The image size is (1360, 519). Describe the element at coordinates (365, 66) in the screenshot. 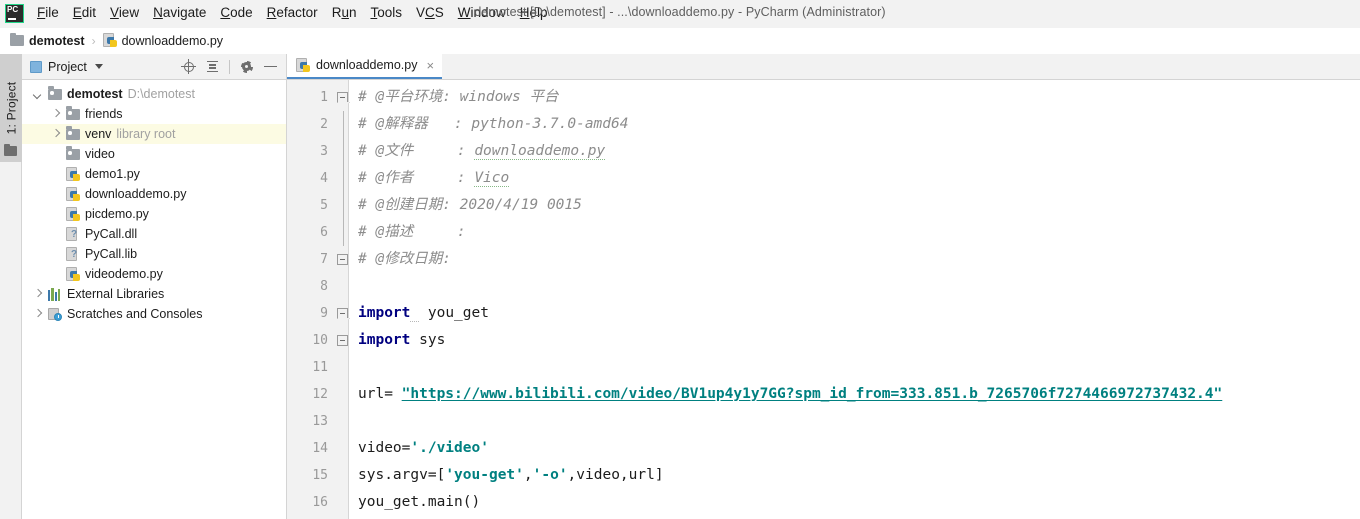

I see `tab-downloaddemo-py: downloaddemo.py ×` at that location.